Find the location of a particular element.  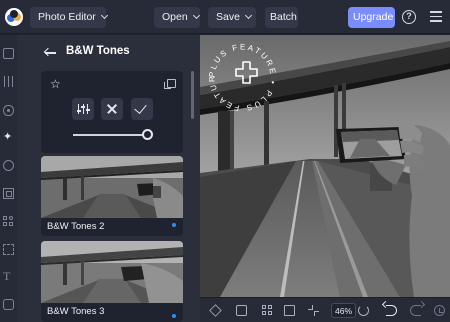

effect-thumbnail: B&W Tones 2 is located at coordinates (112, 196).